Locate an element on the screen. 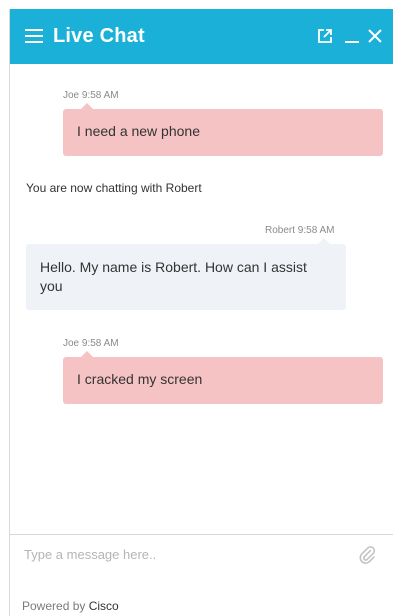 The width and height of the screenshot is (393, 616). powered-by-footer: Powered by Cisco is located at coordinates (70, 606).